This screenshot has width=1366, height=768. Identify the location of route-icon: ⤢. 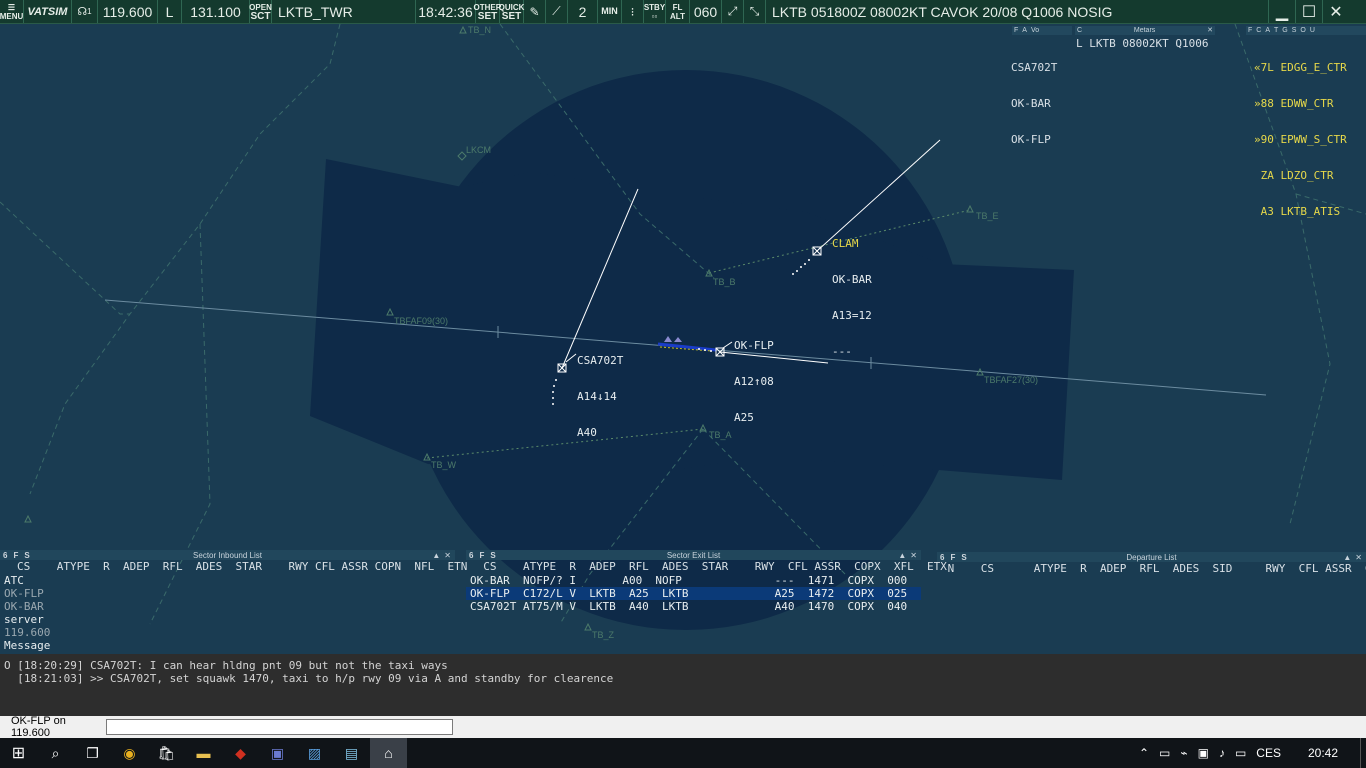
(732, 11).